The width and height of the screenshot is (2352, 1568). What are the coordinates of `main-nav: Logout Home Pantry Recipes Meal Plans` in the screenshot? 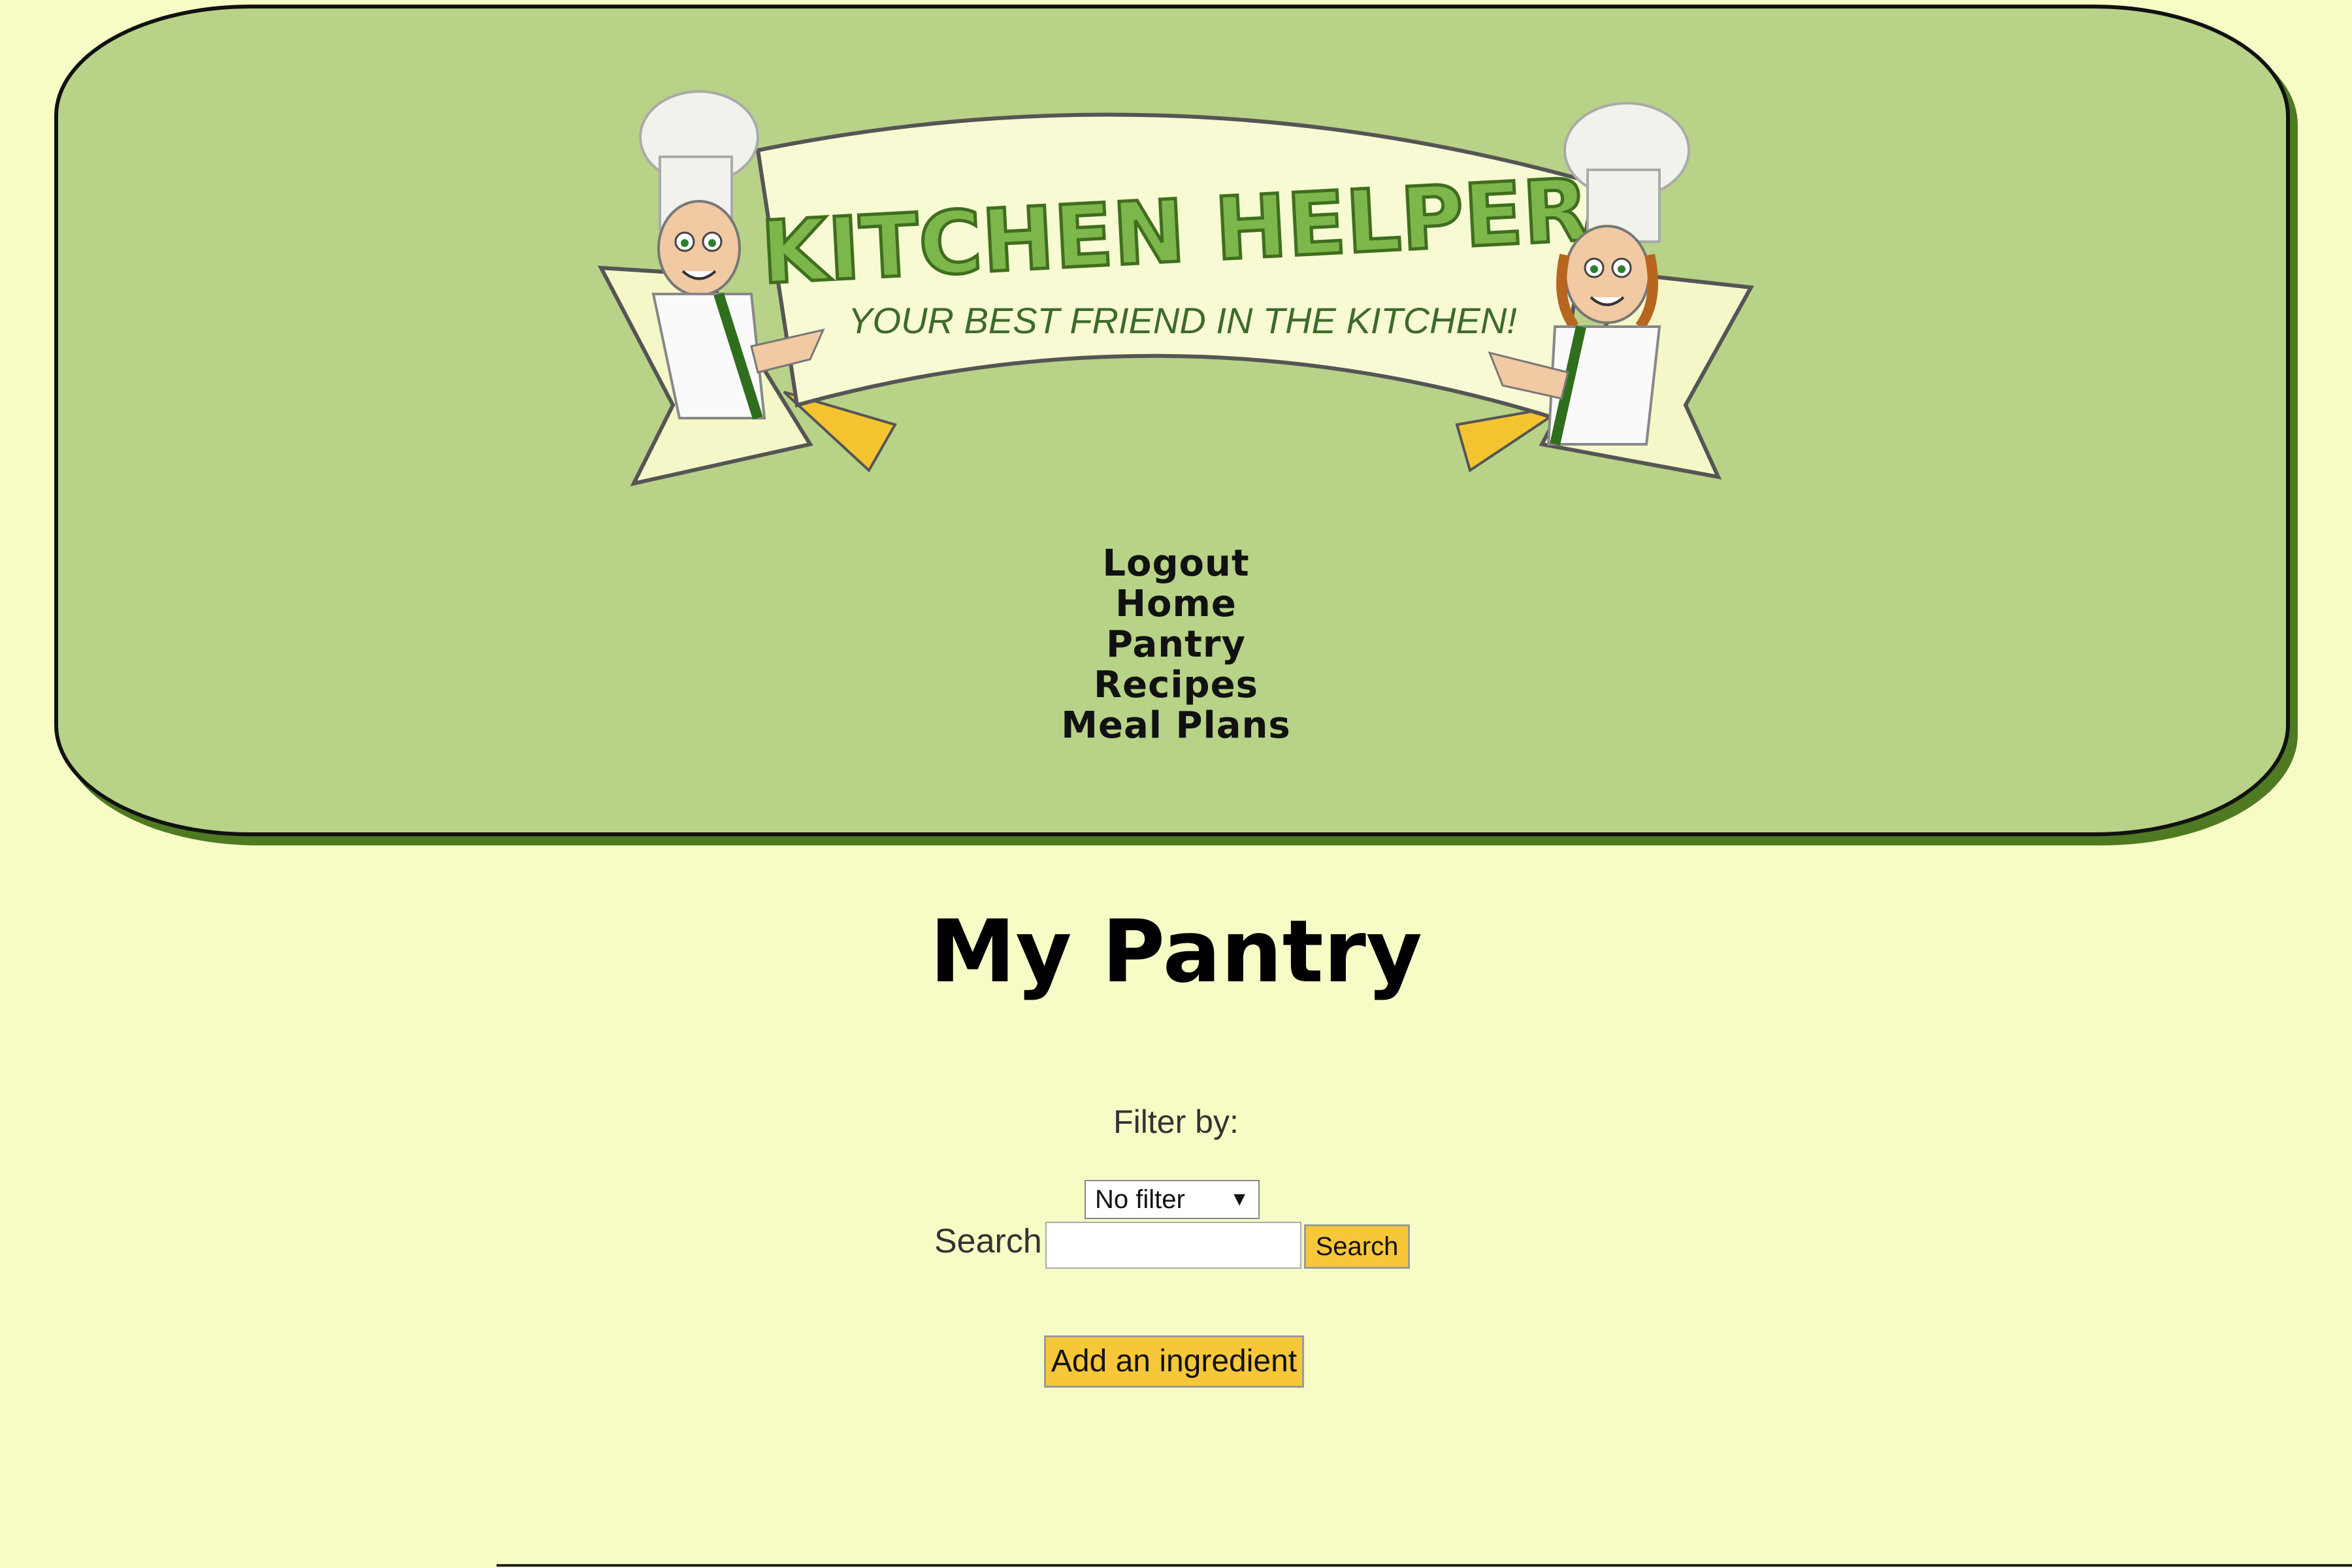 It's located at (1176, 645).